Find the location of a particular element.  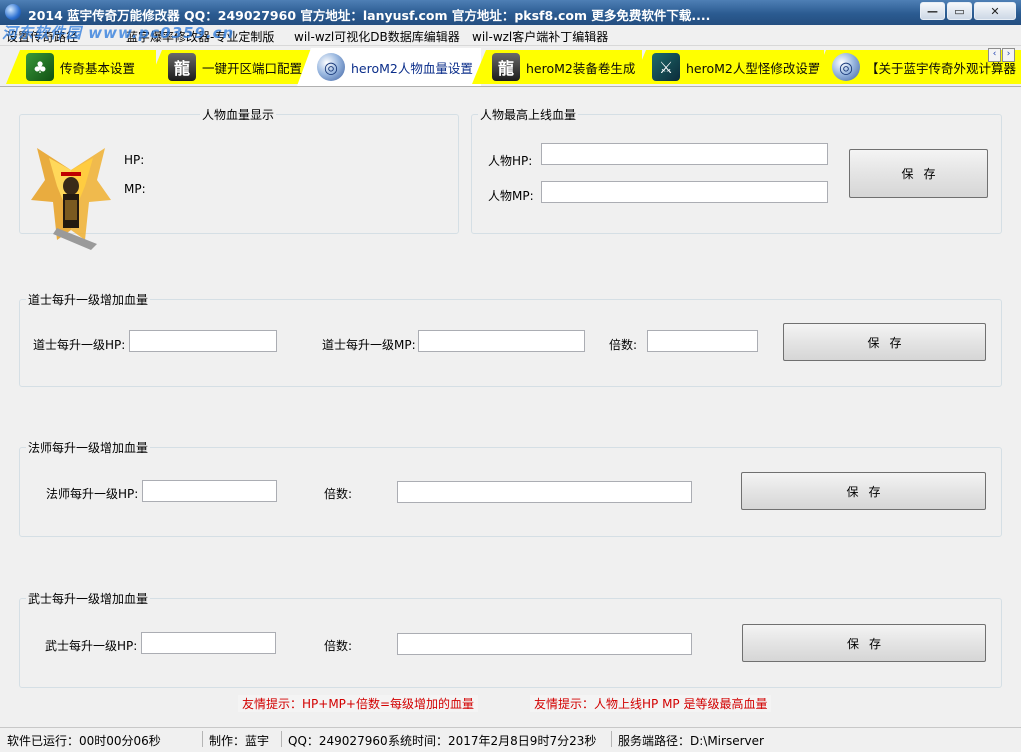

group-title: 道士每升一级增加血量 is located at coordinates (88, 299).